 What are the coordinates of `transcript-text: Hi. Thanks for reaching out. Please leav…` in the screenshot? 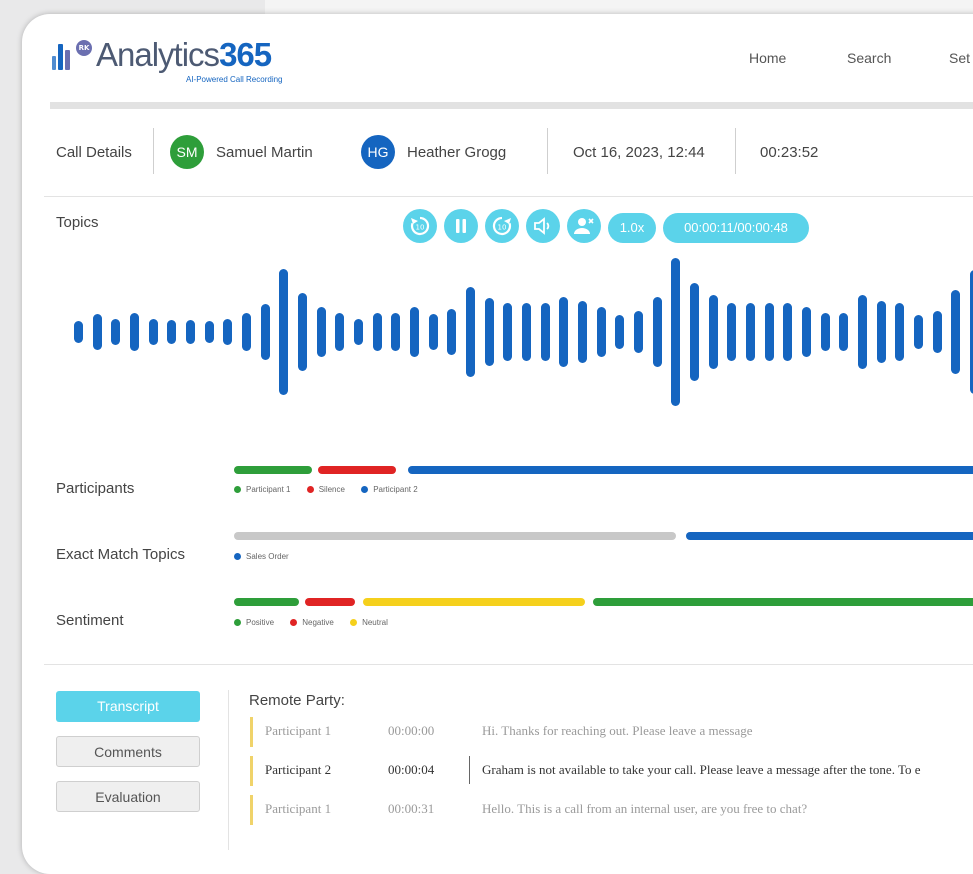 It's located at (617, 730).